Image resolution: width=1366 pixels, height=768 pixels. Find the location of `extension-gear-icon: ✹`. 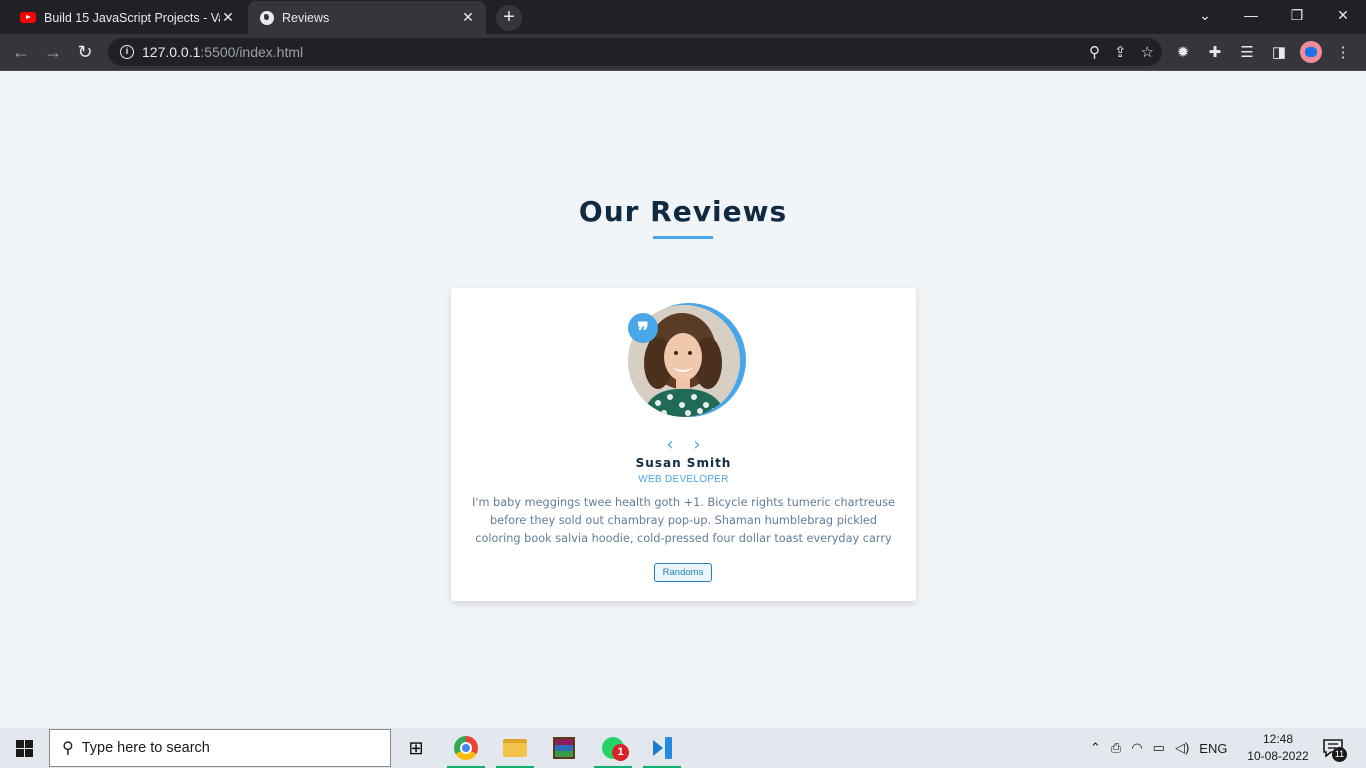

extension-gear-icon: ✹ is located at coordinates (1183, 52).